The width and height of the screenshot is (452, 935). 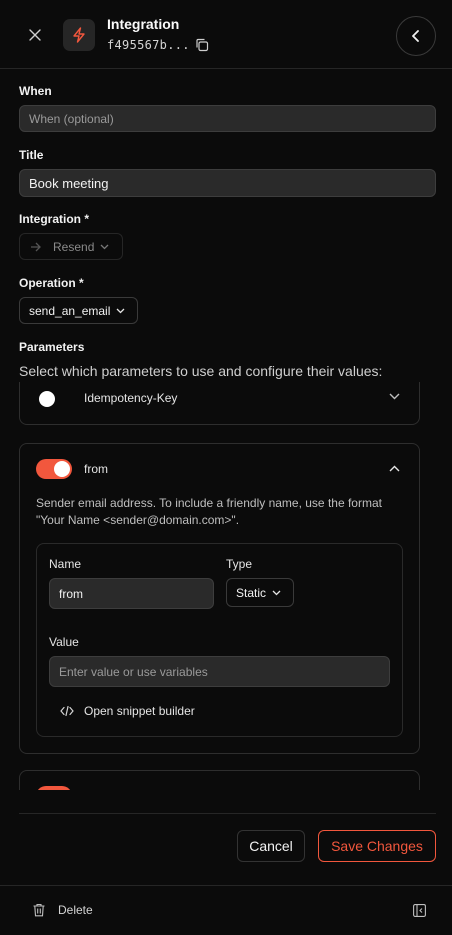 What do you see at coordinates (70, 310) in the screenshot?
I see `operation-value: send_an_email` at bounding box center [70, 310].